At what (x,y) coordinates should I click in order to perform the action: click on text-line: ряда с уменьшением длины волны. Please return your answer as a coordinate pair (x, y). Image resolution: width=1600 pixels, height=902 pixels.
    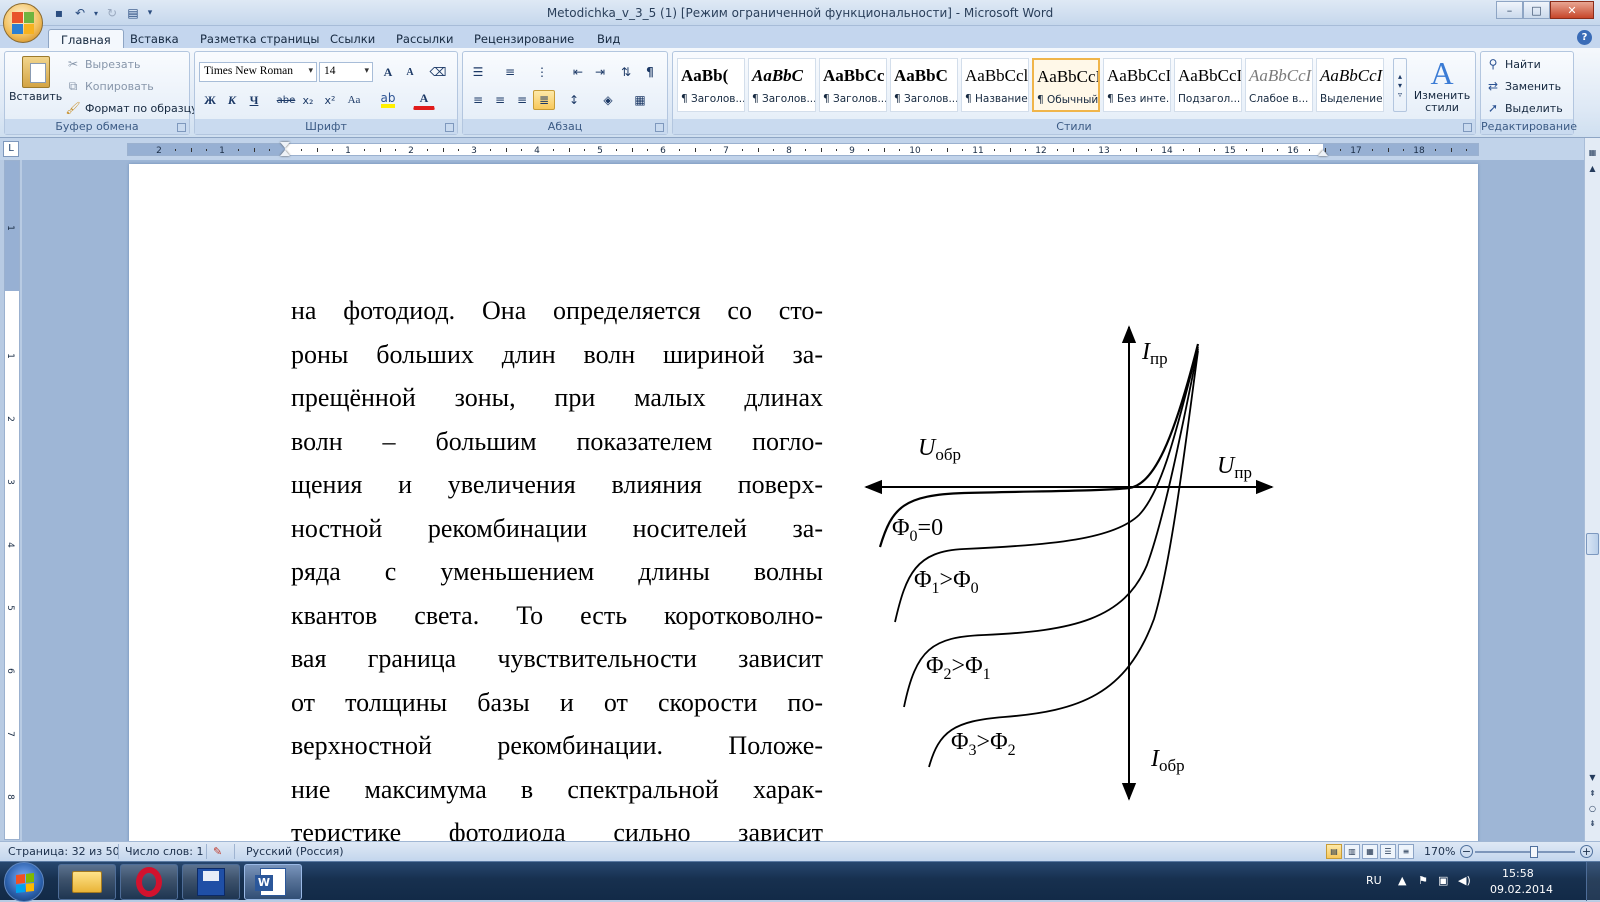
    Looking at the image, I should click on (557, 572).